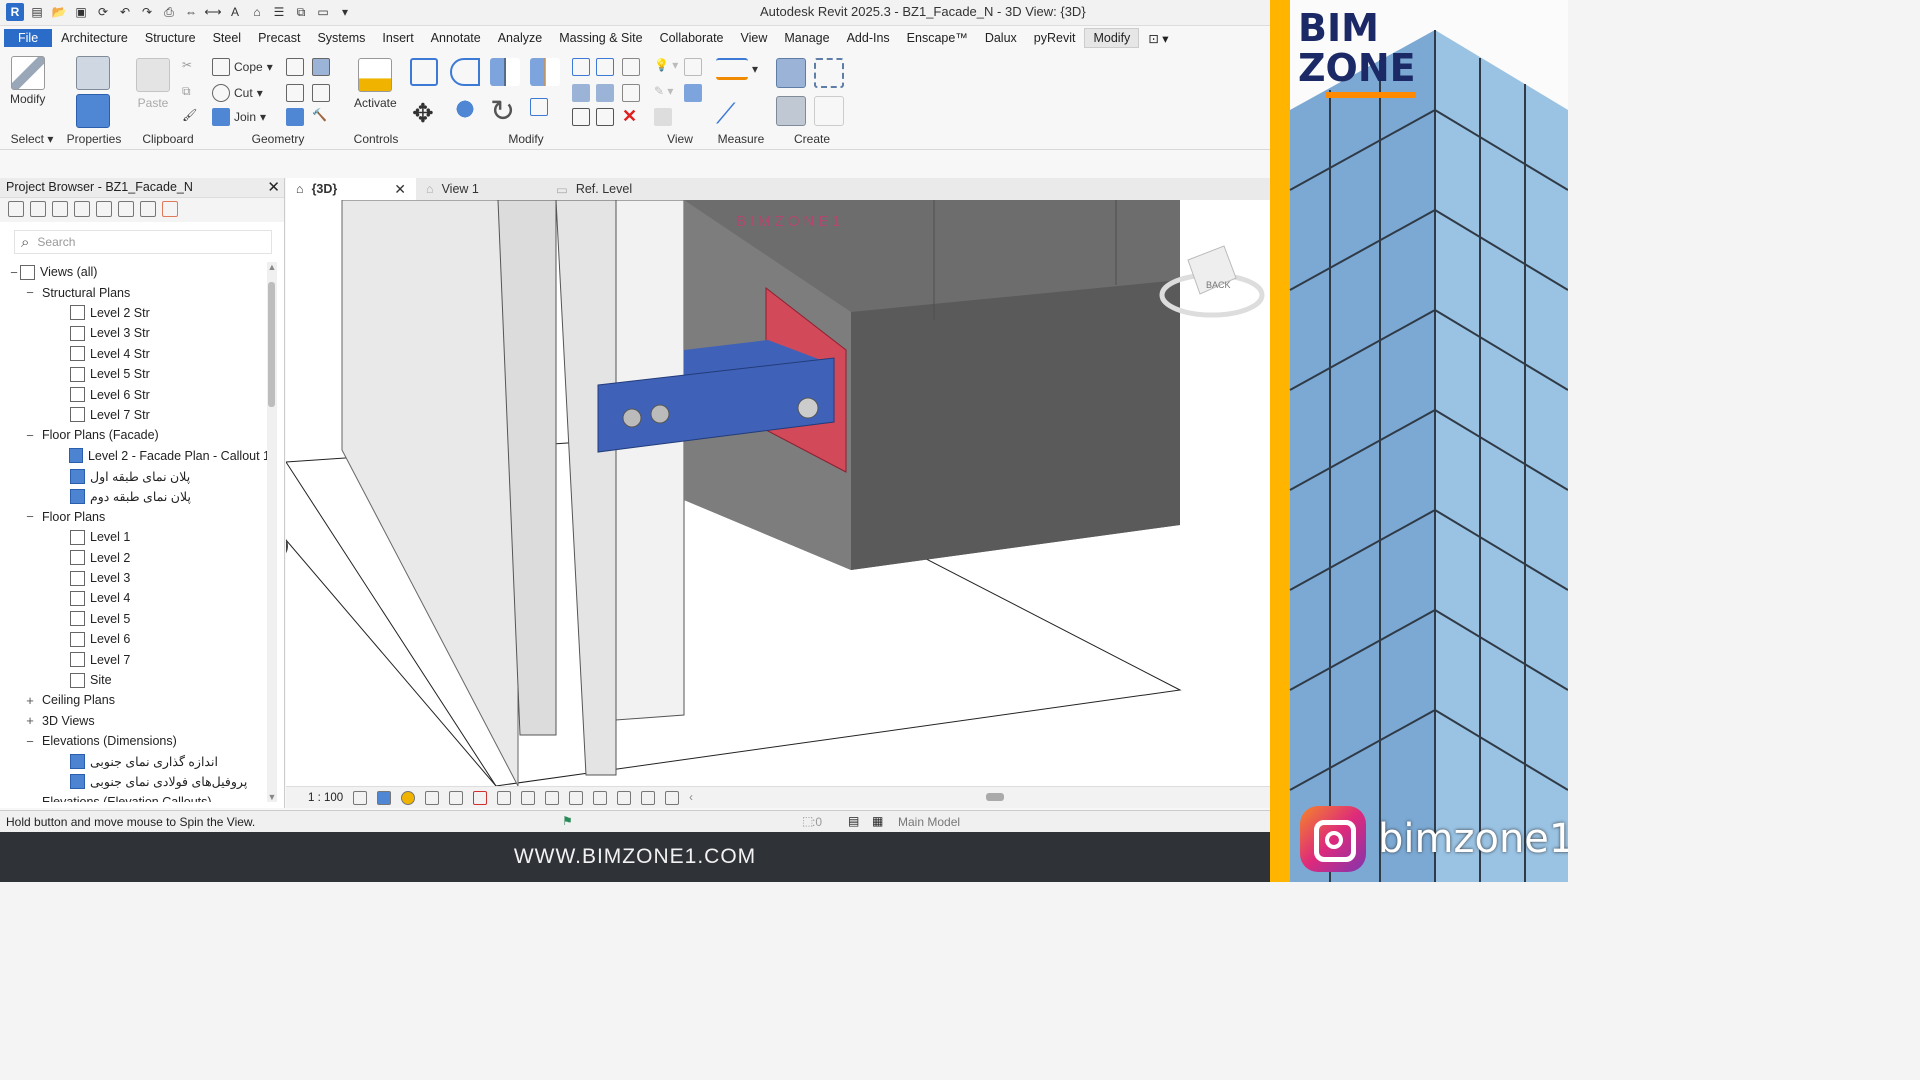  I want to click on highlight-displacement-icon, so click(648, 797).